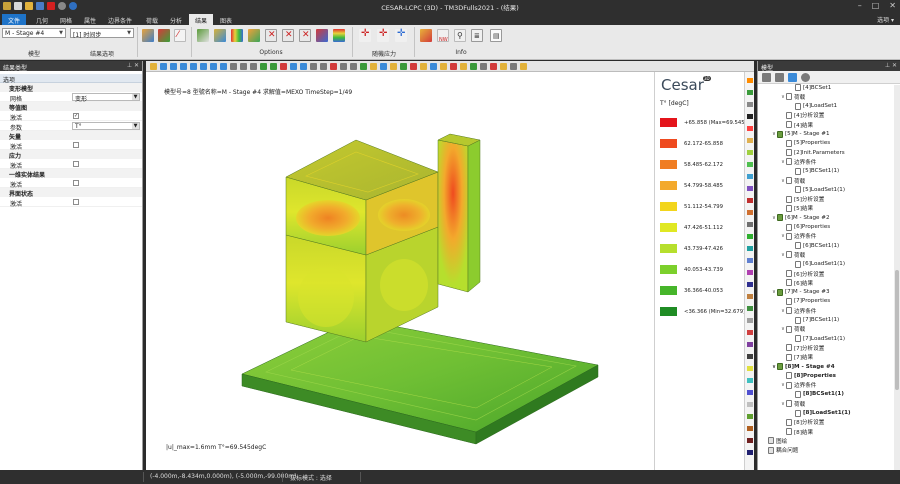 Image resolution: width=900 pixels, height=484 pixels. Describe the element at coordinates (201, 19) in the screenshot. I see `tab-results: 结果` at that location.